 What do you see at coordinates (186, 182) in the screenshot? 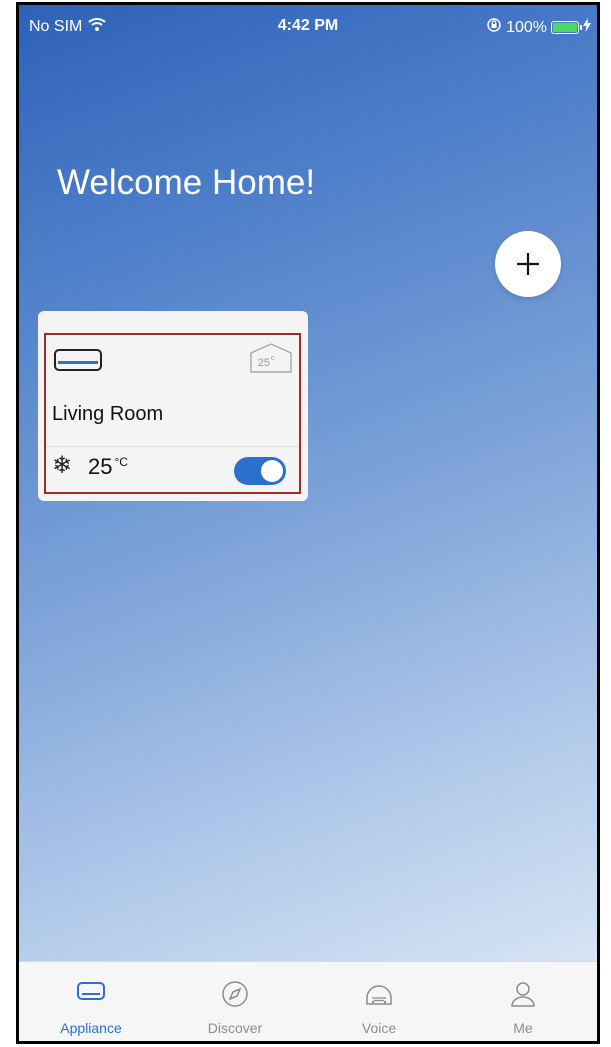
I see `page-title: Welcome Home!` at bounding box center [186, 182].